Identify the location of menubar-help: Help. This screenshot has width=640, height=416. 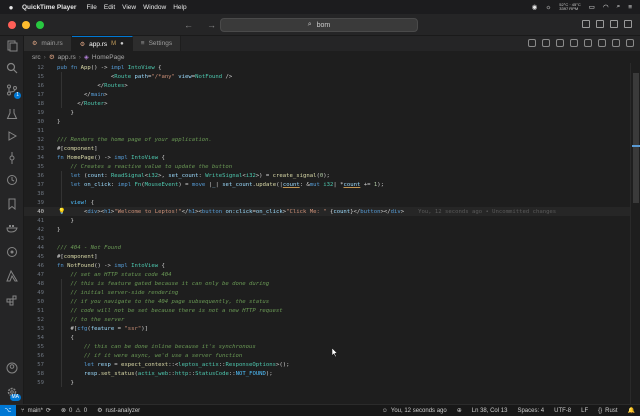
(183, 7).